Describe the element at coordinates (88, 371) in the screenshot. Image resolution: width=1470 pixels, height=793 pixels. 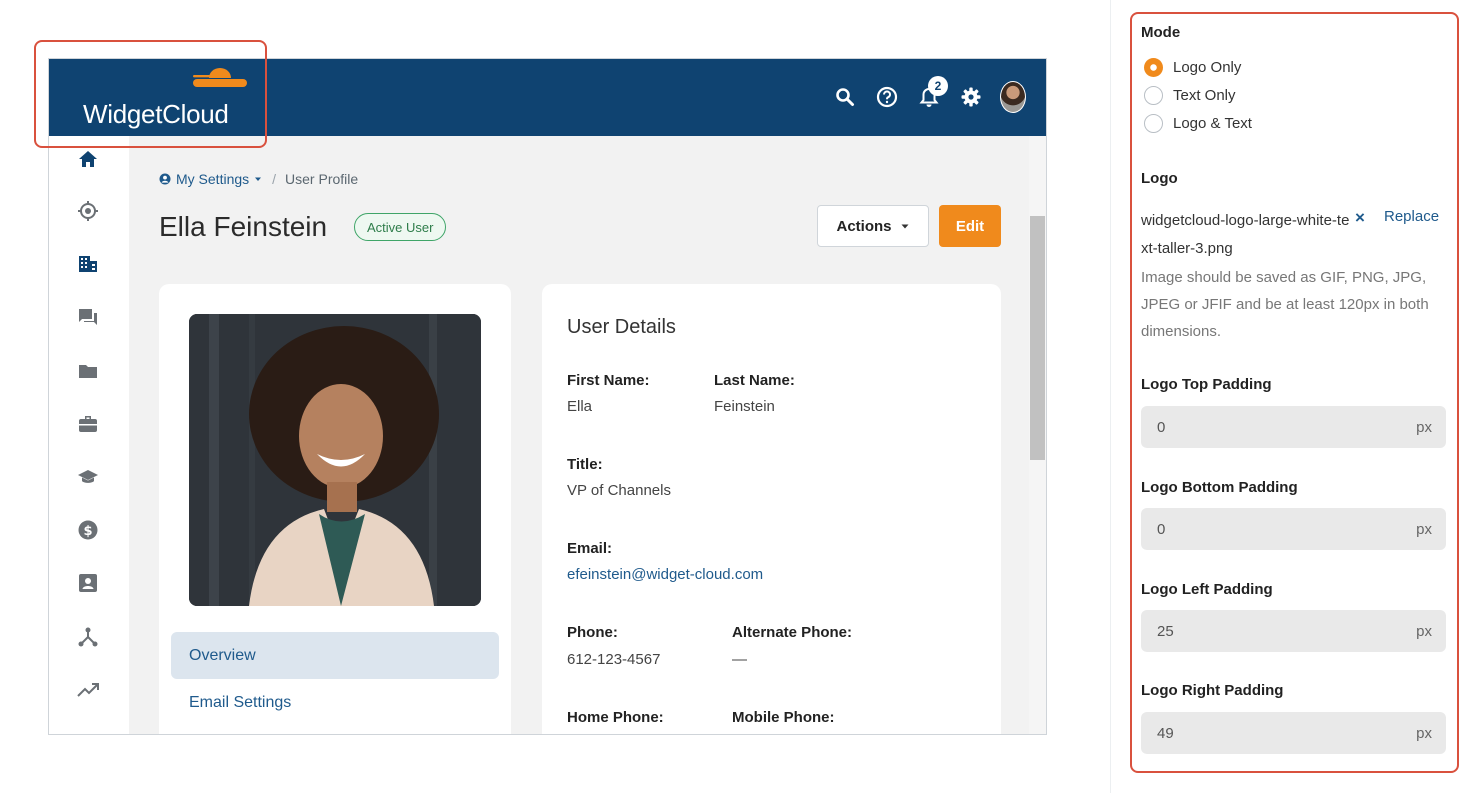
I see `folder-icon` at that location.